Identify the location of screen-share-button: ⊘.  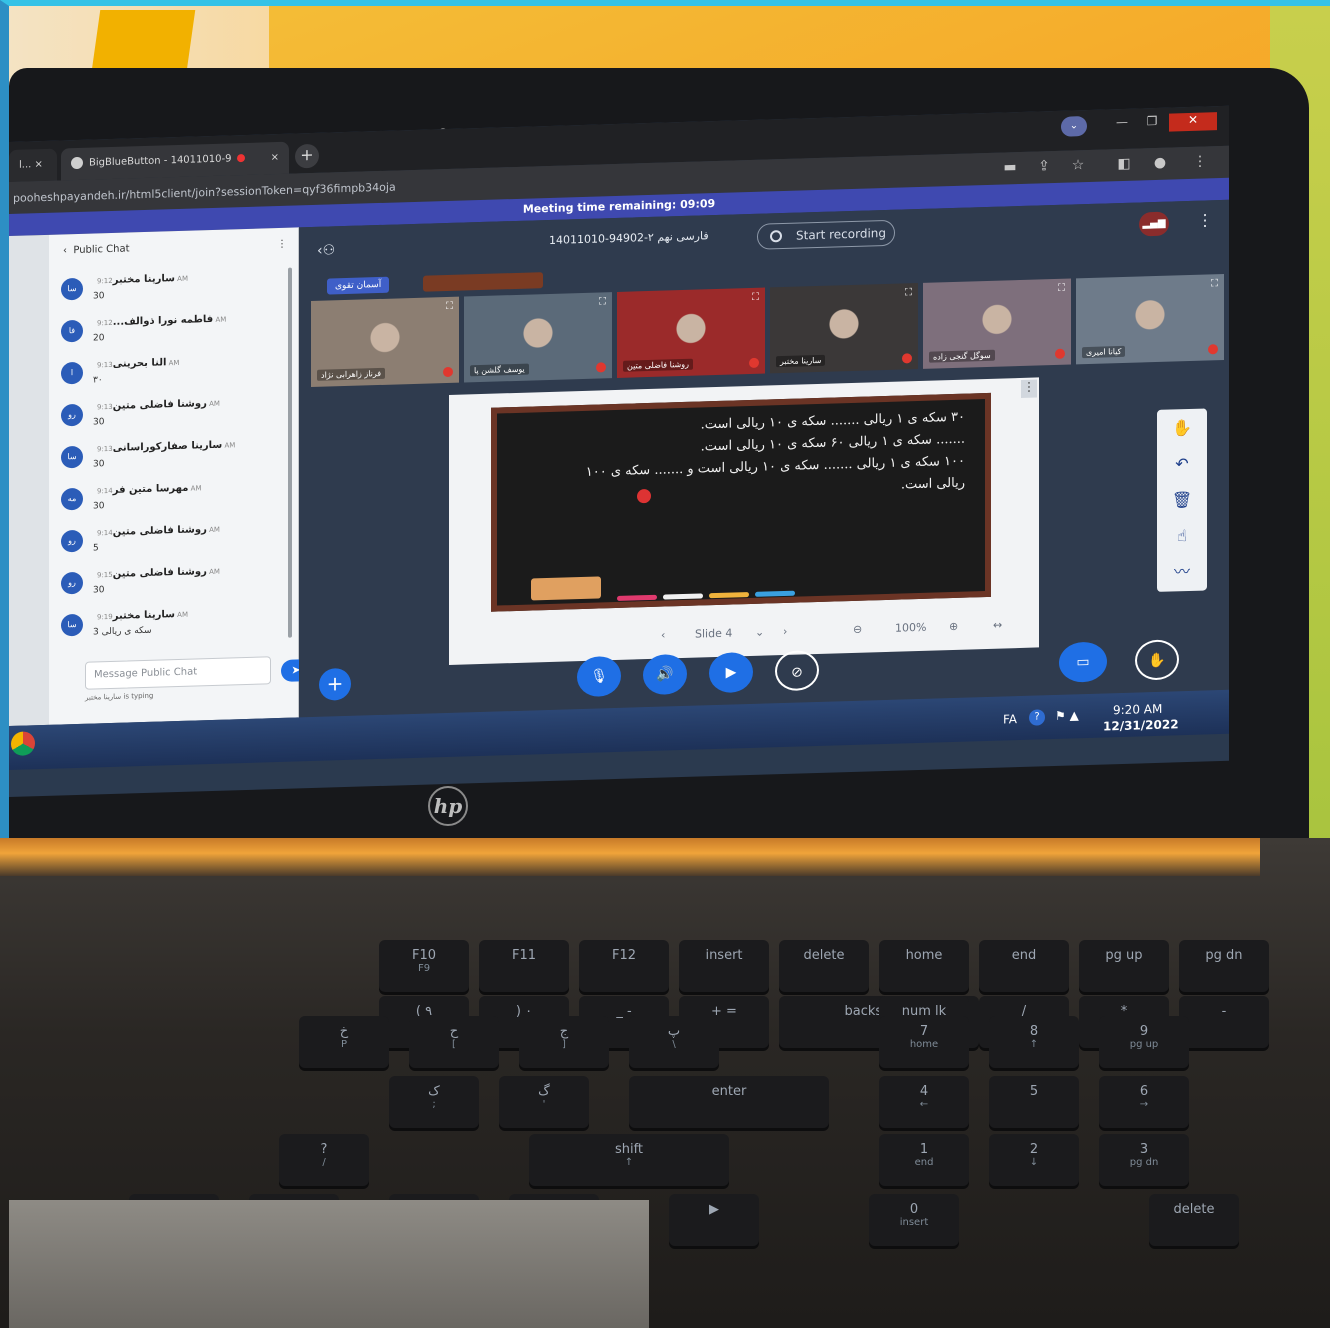
(797, 670).